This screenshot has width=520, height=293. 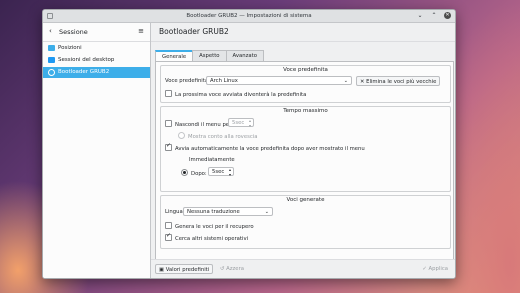 I want to click on after-spinbox: 5sec ▴ ▾, so click(x=221, y=172).